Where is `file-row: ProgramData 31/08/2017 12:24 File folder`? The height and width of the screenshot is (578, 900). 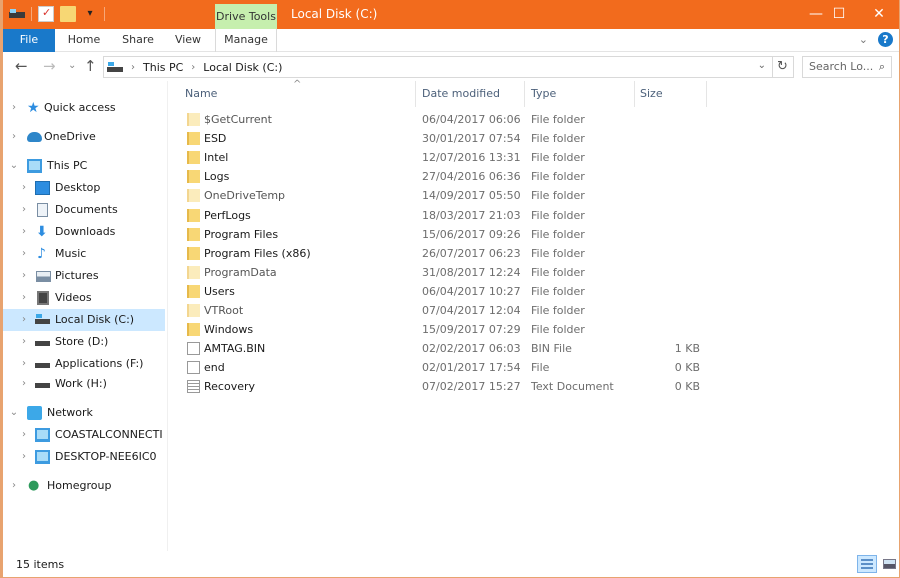 file-row: ProgramData 31/08/2017 12:24 File folder is located at coordinates (531, 272).